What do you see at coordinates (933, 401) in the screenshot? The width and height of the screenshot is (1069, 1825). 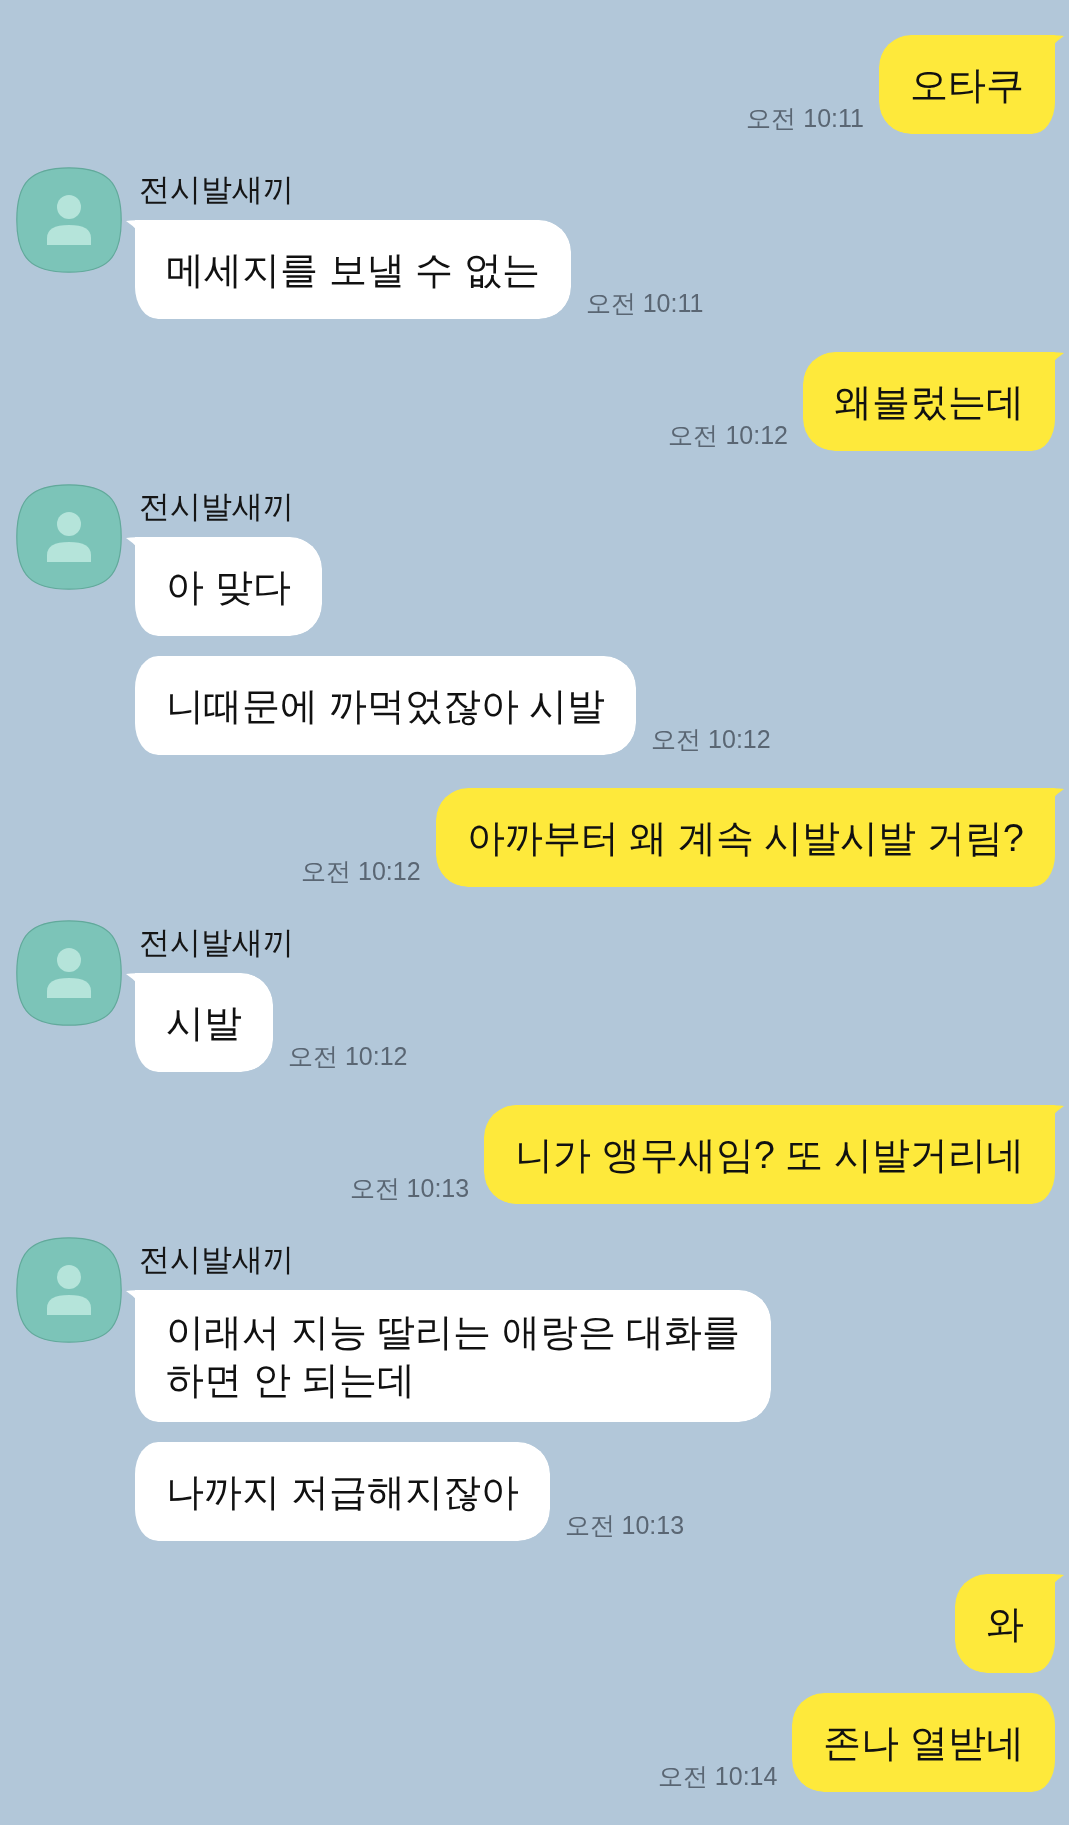 I see `message-bubble: 왜불렀는데` at bounding box center [933, 401].